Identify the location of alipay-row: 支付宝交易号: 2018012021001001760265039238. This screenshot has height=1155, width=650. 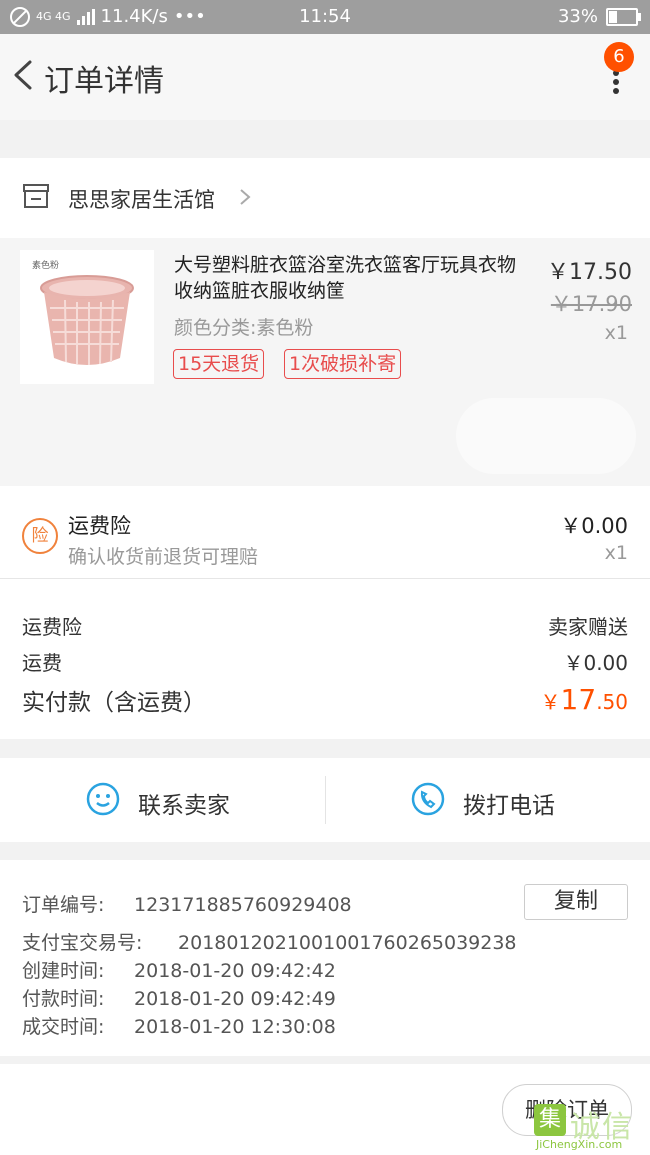
(269, 941).